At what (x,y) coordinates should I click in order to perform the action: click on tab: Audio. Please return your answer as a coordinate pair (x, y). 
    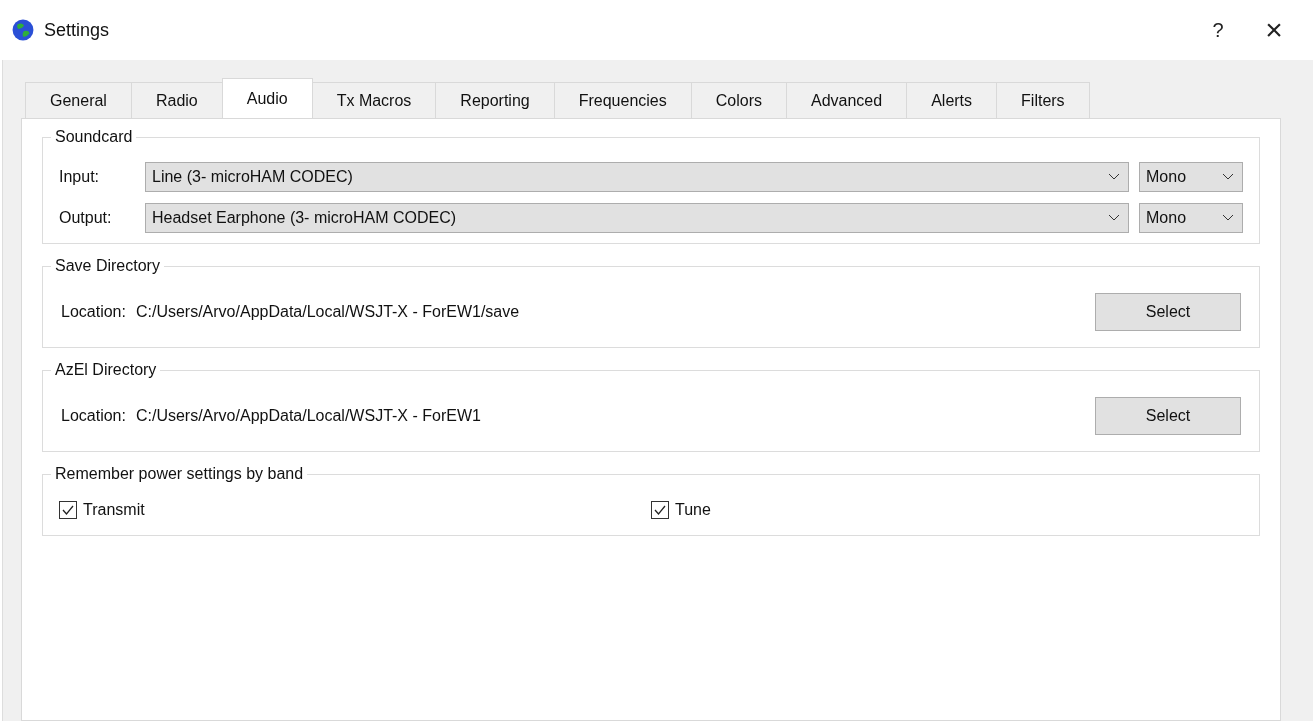
    Looking at the image, I should click on (267, 98).